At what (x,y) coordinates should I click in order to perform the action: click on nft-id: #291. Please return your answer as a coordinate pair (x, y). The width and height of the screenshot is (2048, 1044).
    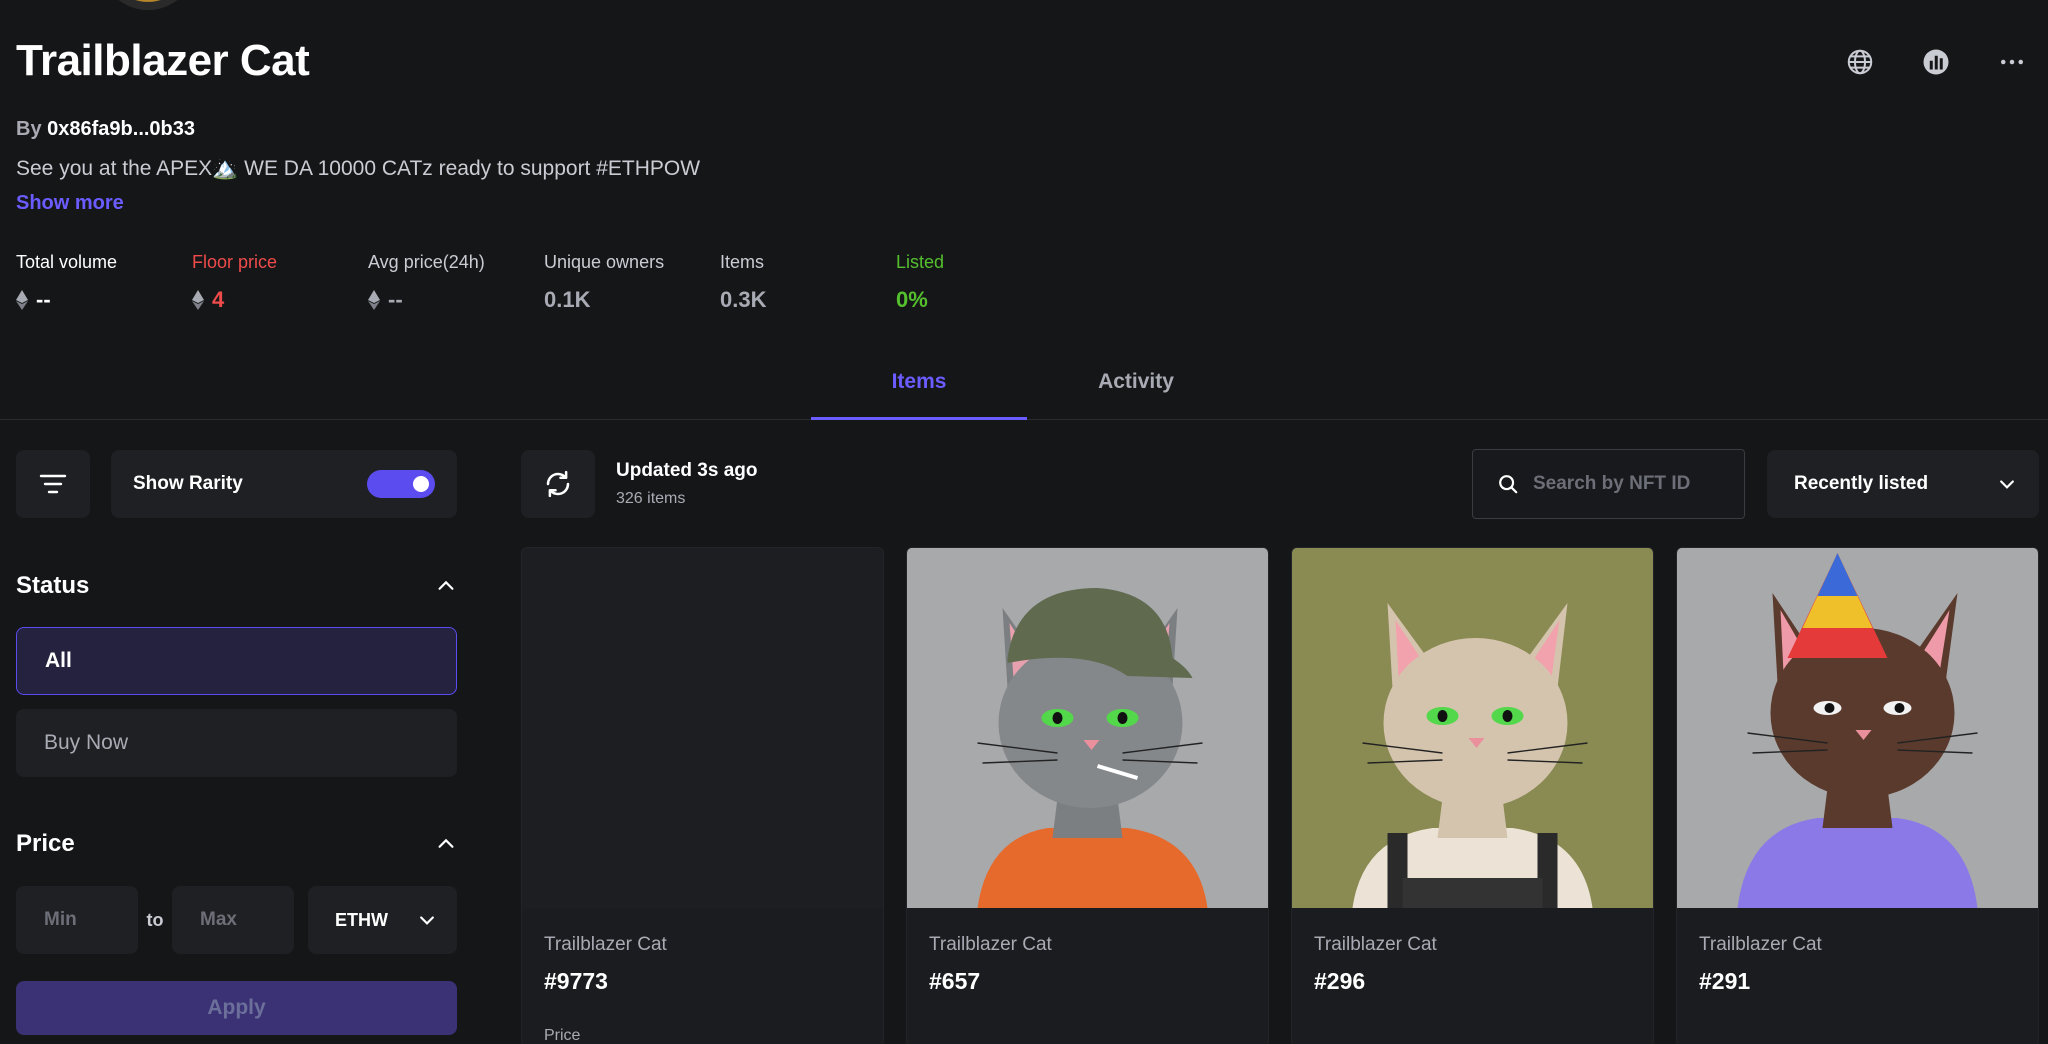
    Looking at the image, I should click on (1725, 981).